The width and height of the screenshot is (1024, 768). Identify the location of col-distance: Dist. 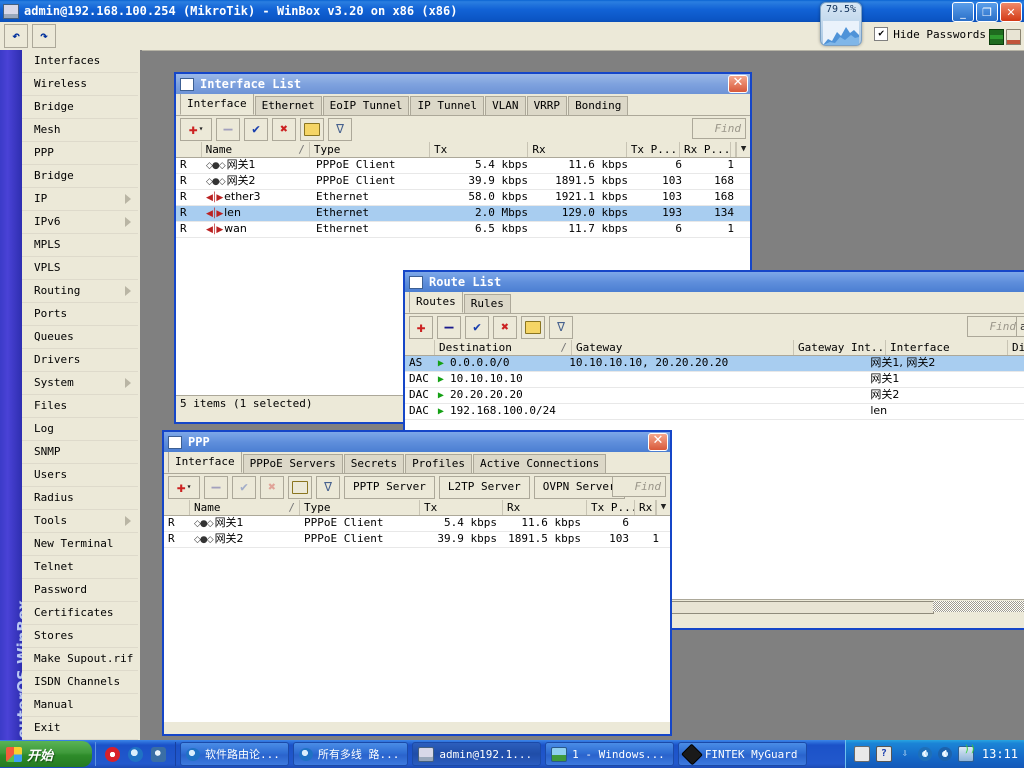
(1016, 347).